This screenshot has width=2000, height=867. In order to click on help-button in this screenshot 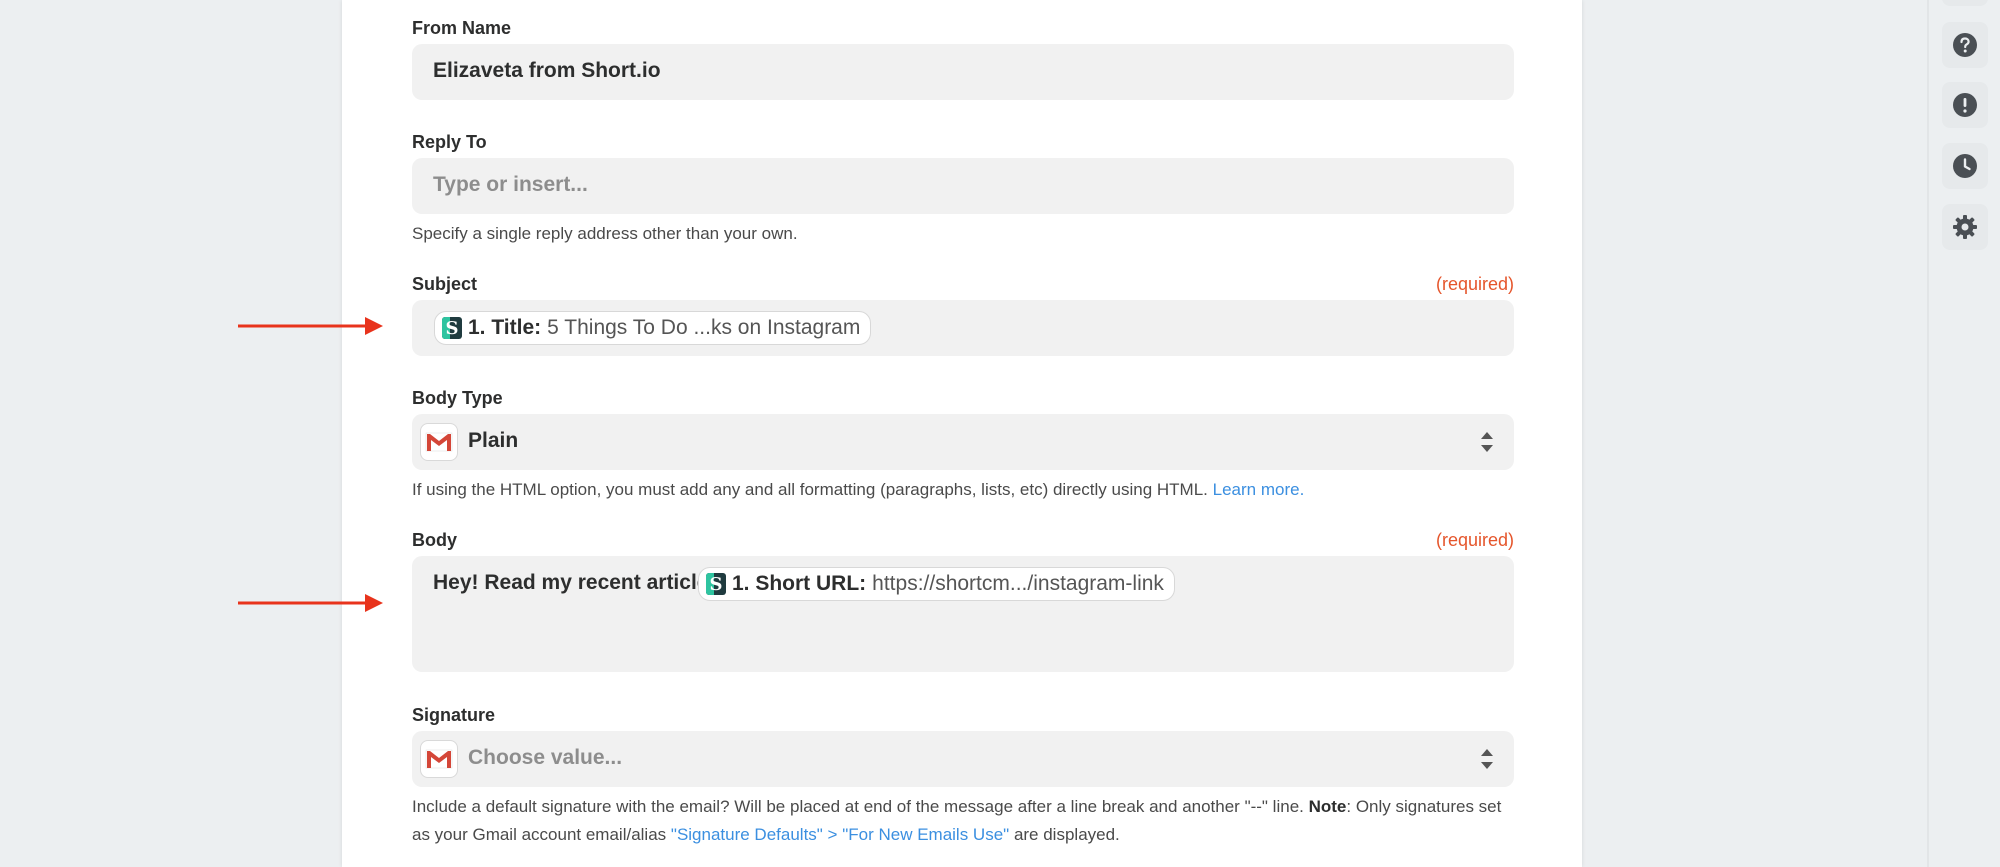, I will do `click(1965, 45)`.